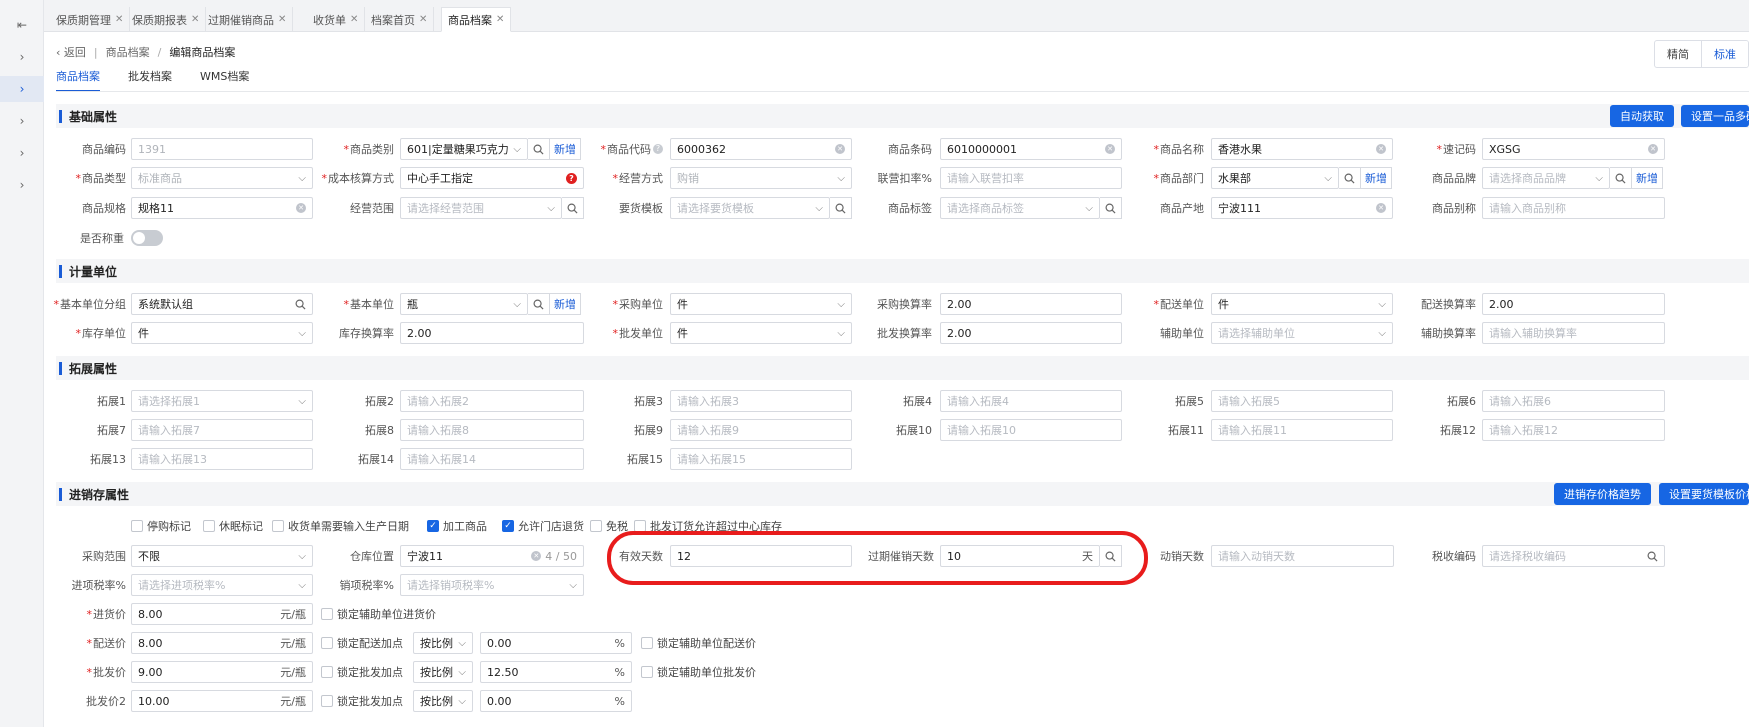  Describe the element at coordinates (481, 208) in the screenshot. I see `scope-select: 请选择经营范围 ⌵` at that location.